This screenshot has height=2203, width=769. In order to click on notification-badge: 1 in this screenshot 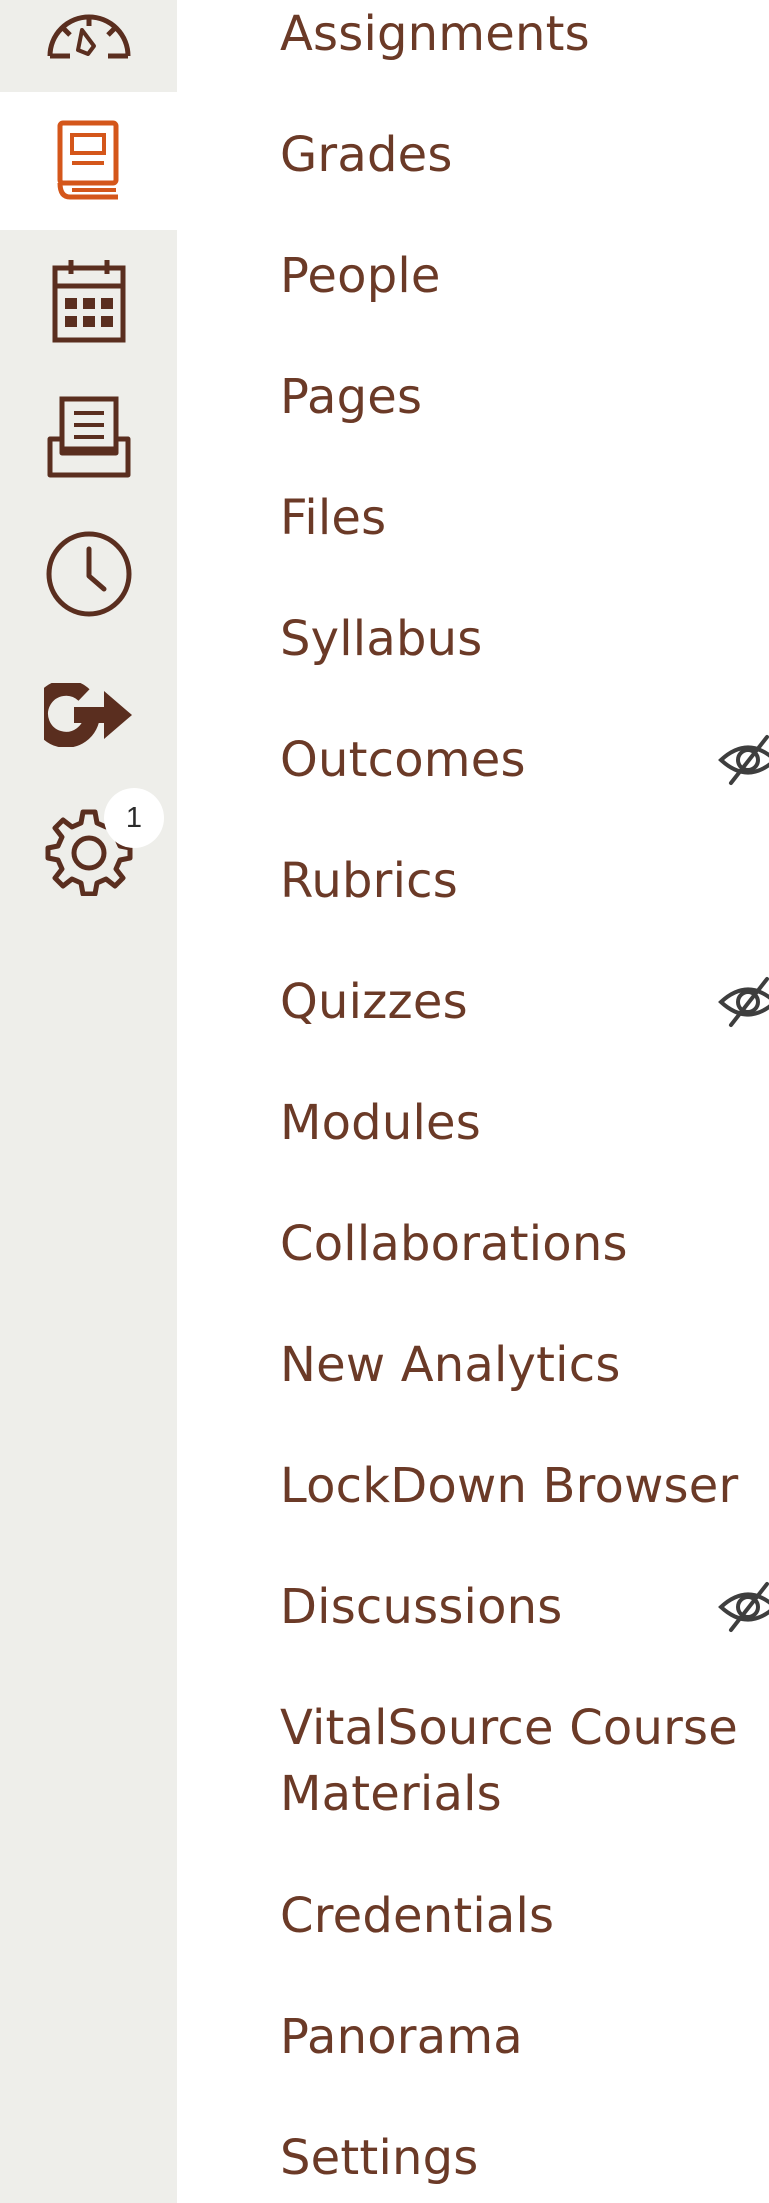, I will do `click(134, 818)`.